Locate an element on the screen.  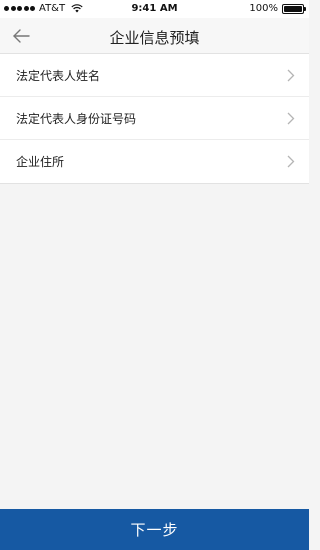
page-title: 企业信息预填 is located at coordinates (154, 38).